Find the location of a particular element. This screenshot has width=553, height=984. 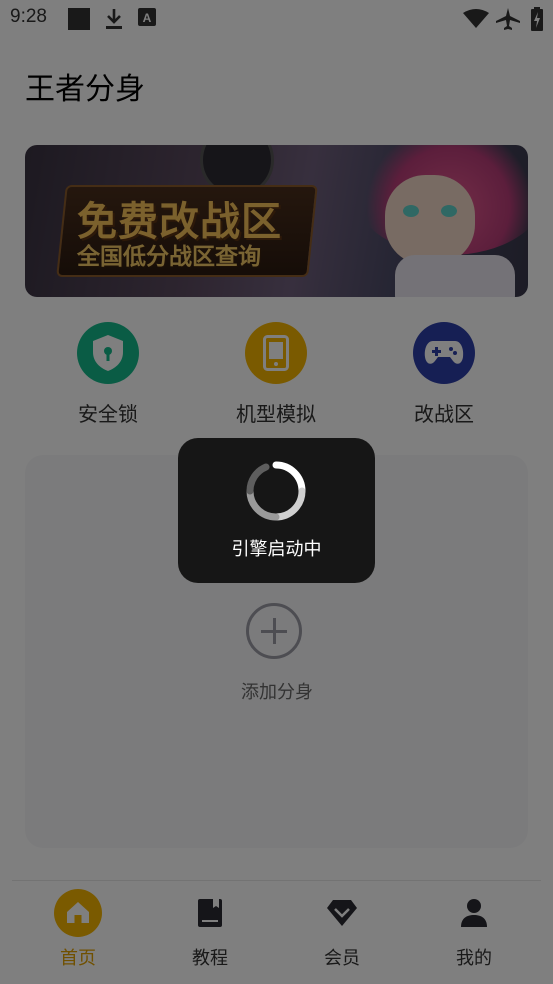

loading-text: 引擎启动中 is located at coordinates (276, 549).